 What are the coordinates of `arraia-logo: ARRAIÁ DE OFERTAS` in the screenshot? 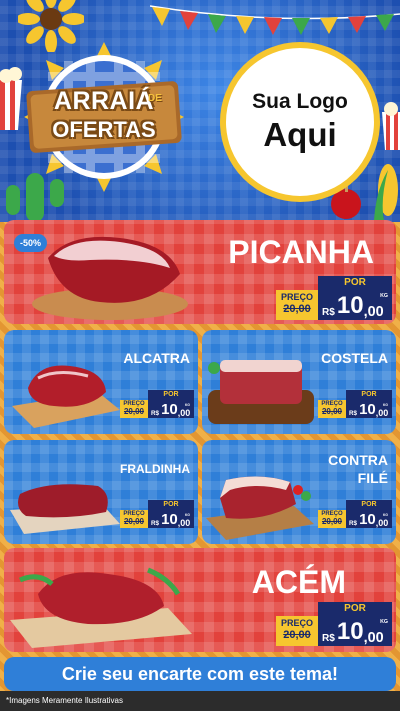 It's located at (104, 117).